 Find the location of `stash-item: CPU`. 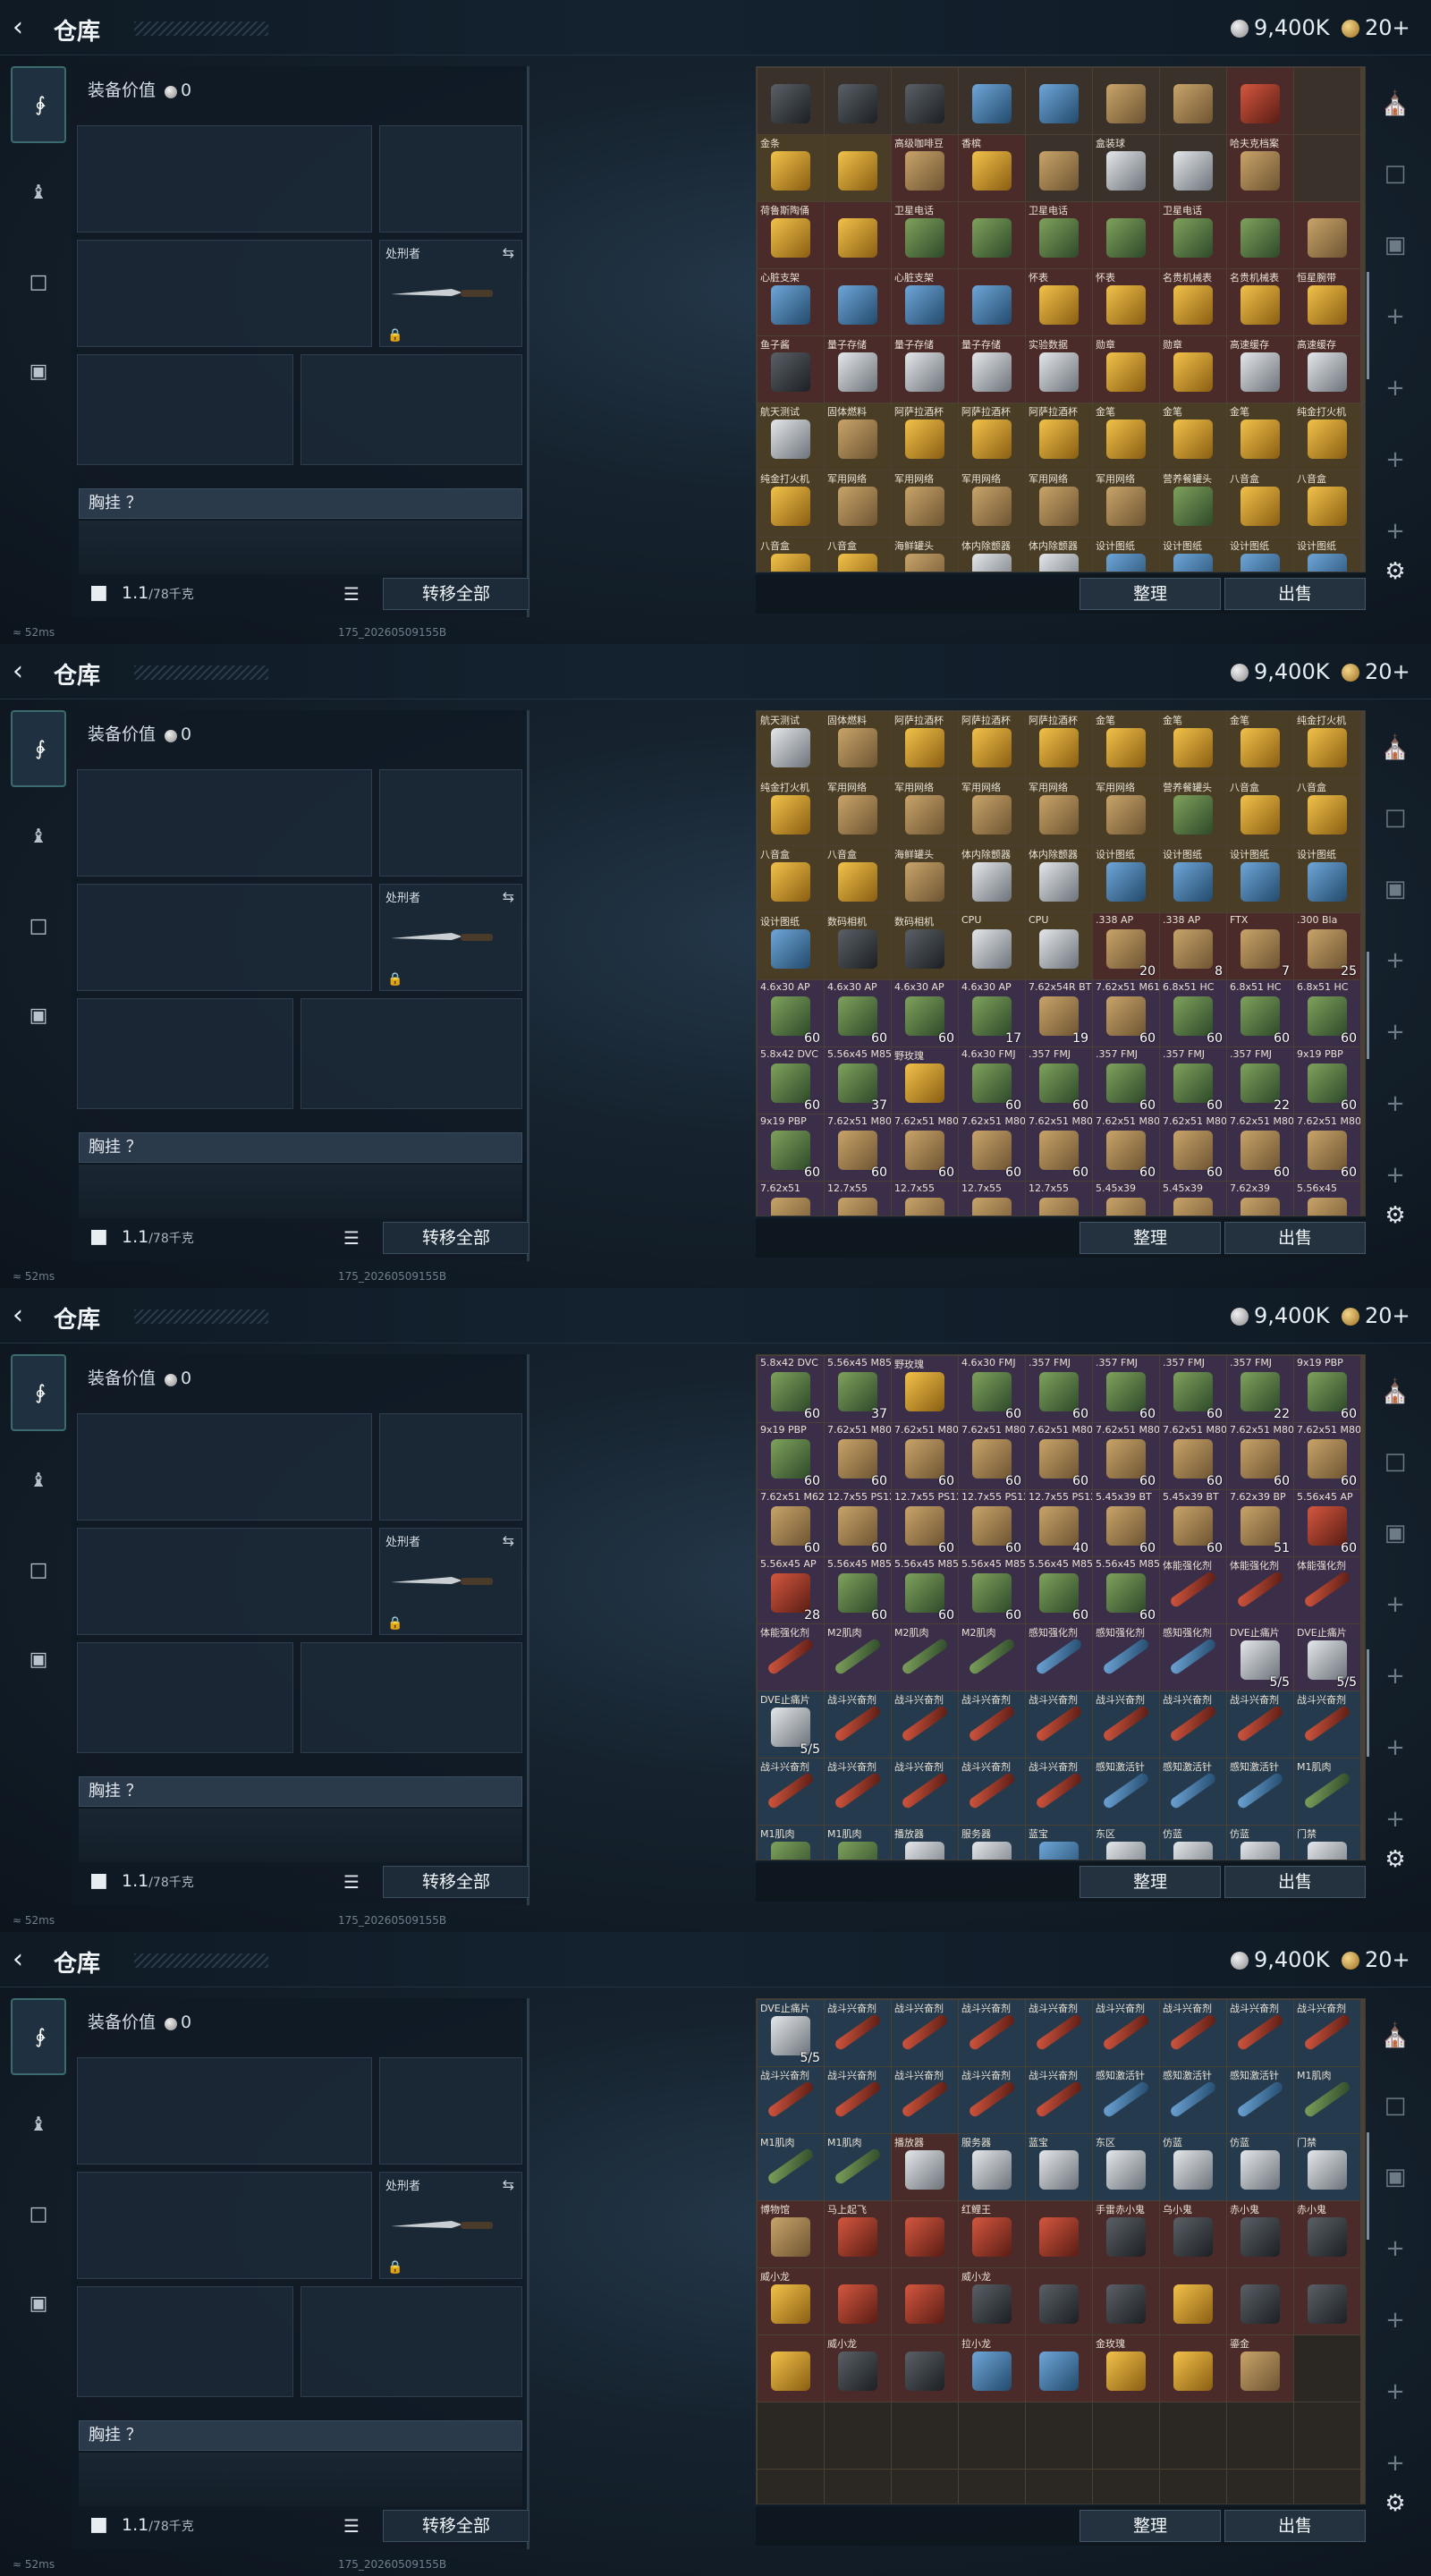

stash-item: CPU is located at coordinates (1059, 946).